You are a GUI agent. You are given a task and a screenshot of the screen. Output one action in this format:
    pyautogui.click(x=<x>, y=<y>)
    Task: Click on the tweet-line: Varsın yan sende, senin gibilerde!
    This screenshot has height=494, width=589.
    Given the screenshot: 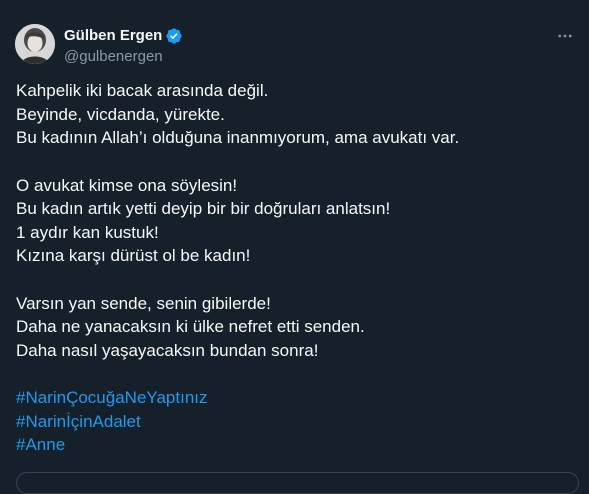 What is the action you would take?
    pyautogui.click(x=143, y=303)
    